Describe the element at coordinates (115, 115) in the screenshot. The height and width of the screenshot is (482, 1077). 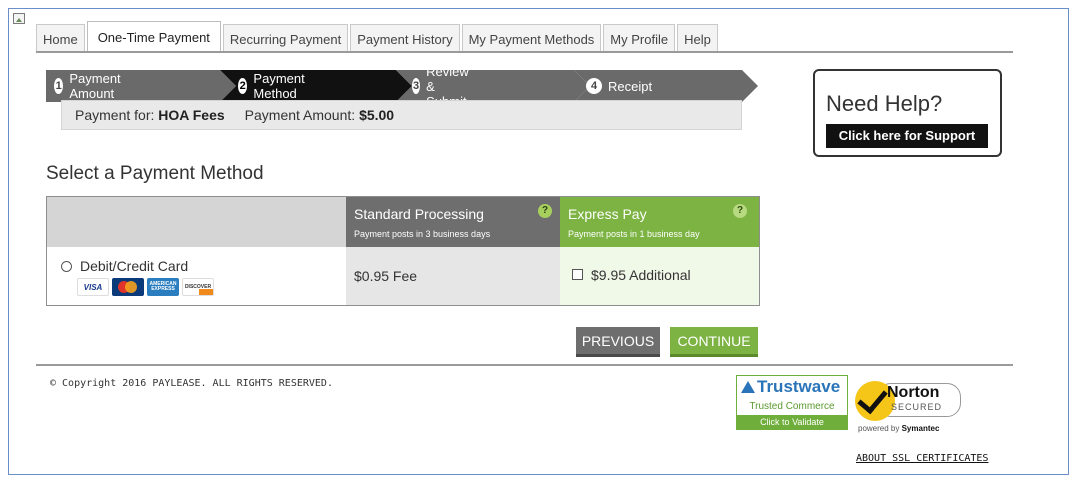
I see `payment-for-label: Payment for:` at that location.